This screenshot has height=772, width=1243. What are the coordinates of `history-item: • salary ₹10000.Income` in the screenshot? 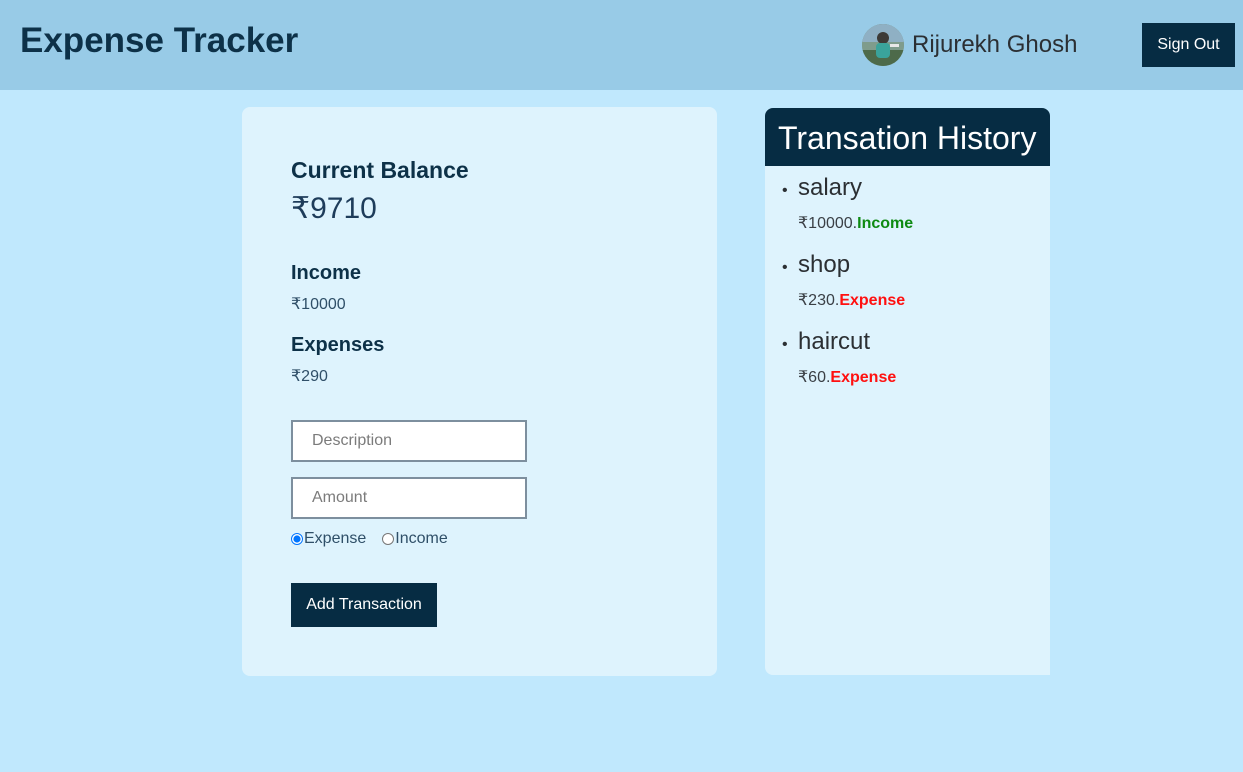 It's located at (907, 210).